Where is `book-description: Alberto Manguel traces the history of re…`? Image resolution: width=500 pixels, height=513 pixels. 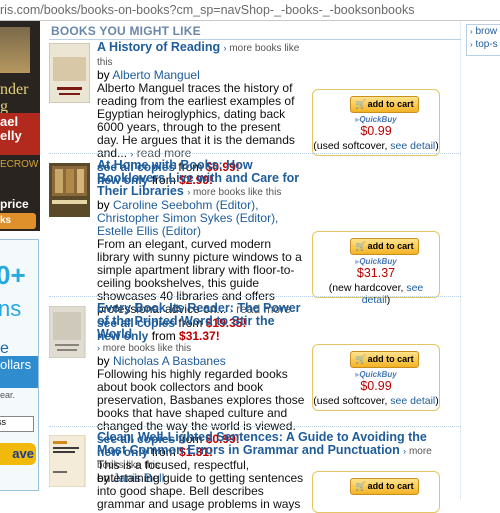
book-description: Alberto Manguel traces the history of re… is located at coordinates (196, 120).